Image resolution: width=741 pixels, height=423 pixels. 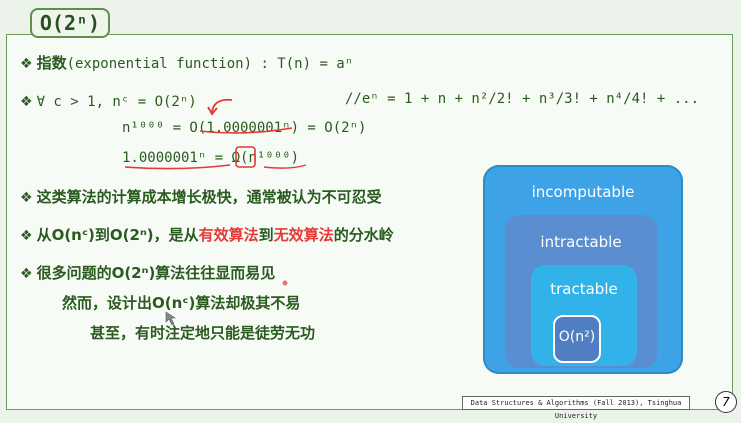 I want to click on equation-2: 1.0000001ⁿ = Ω(n¹⁰⁰⁰), so click(x=210, y=158).